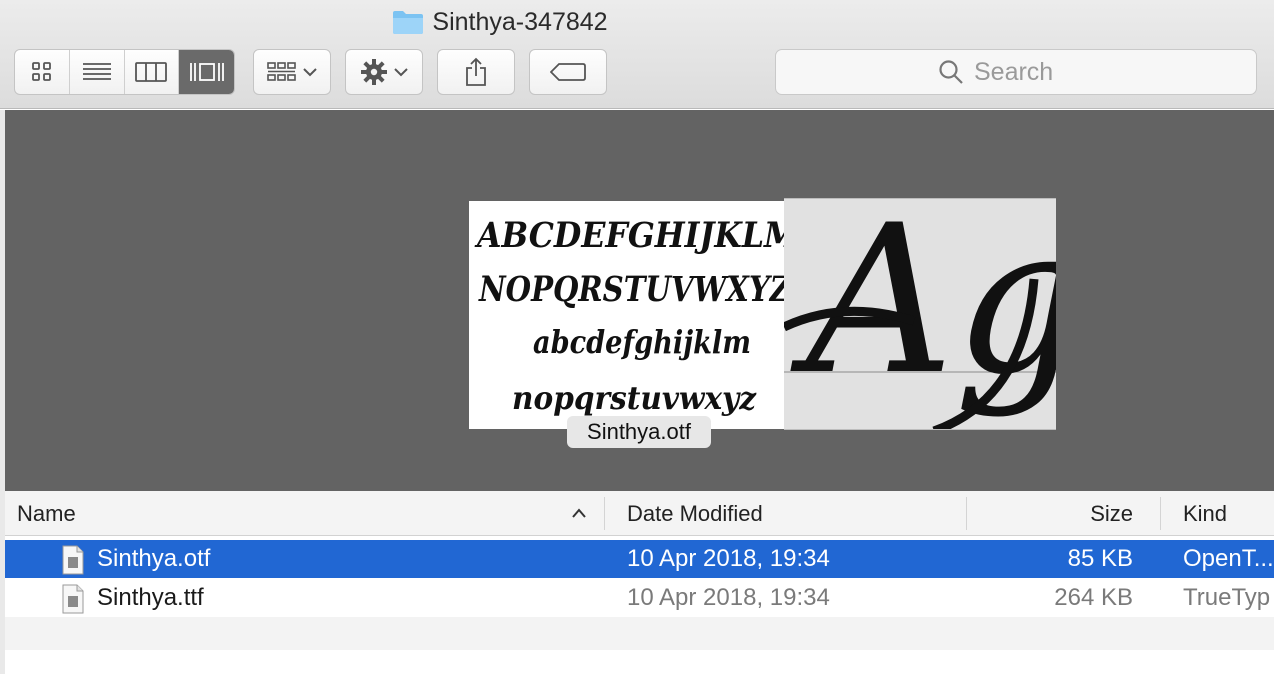 The width and height of the screenshot is (1274, 674). I want to click on icon-view-button, so click(42, 72).